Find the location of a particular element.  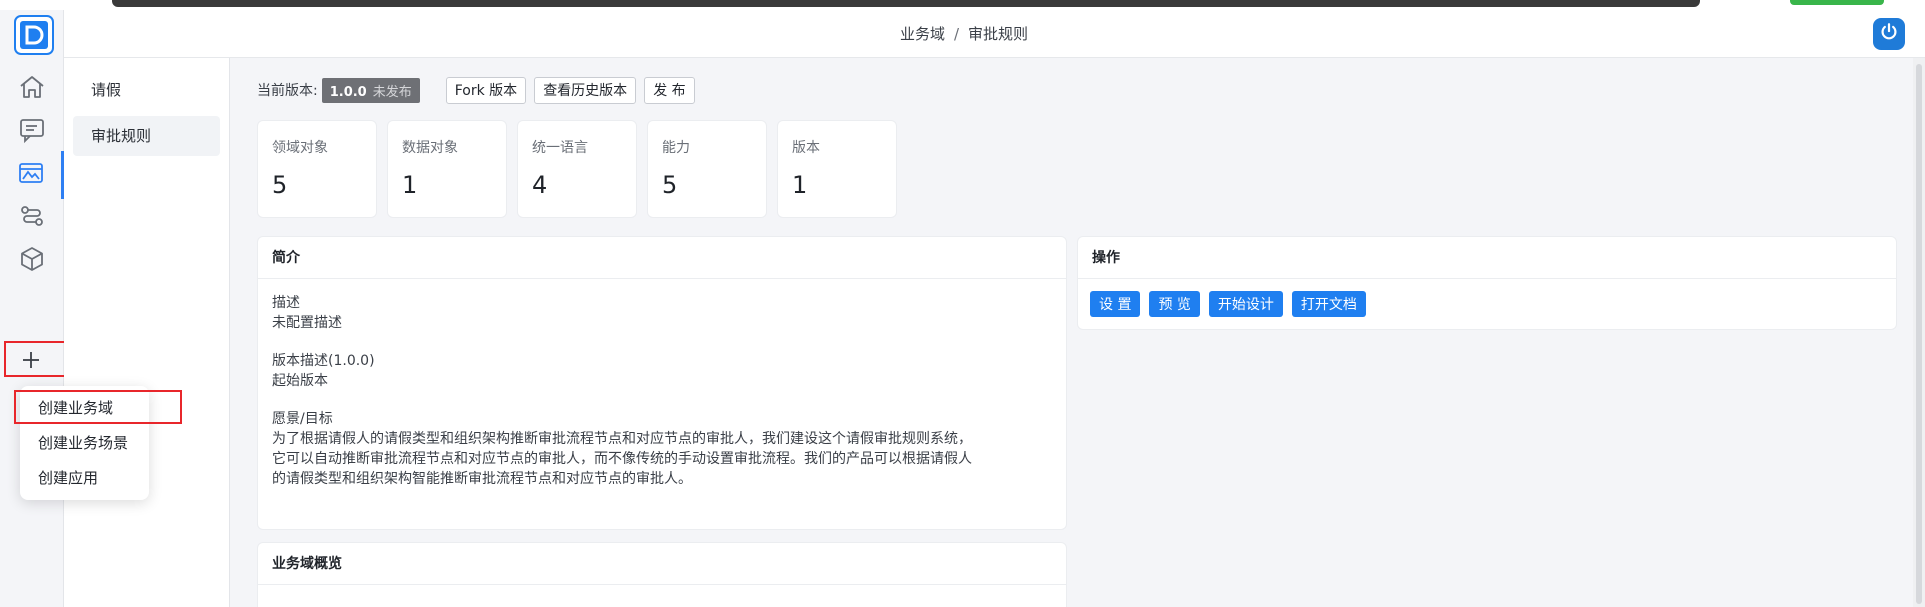

chat-icon is located at coordinates (32, 132).